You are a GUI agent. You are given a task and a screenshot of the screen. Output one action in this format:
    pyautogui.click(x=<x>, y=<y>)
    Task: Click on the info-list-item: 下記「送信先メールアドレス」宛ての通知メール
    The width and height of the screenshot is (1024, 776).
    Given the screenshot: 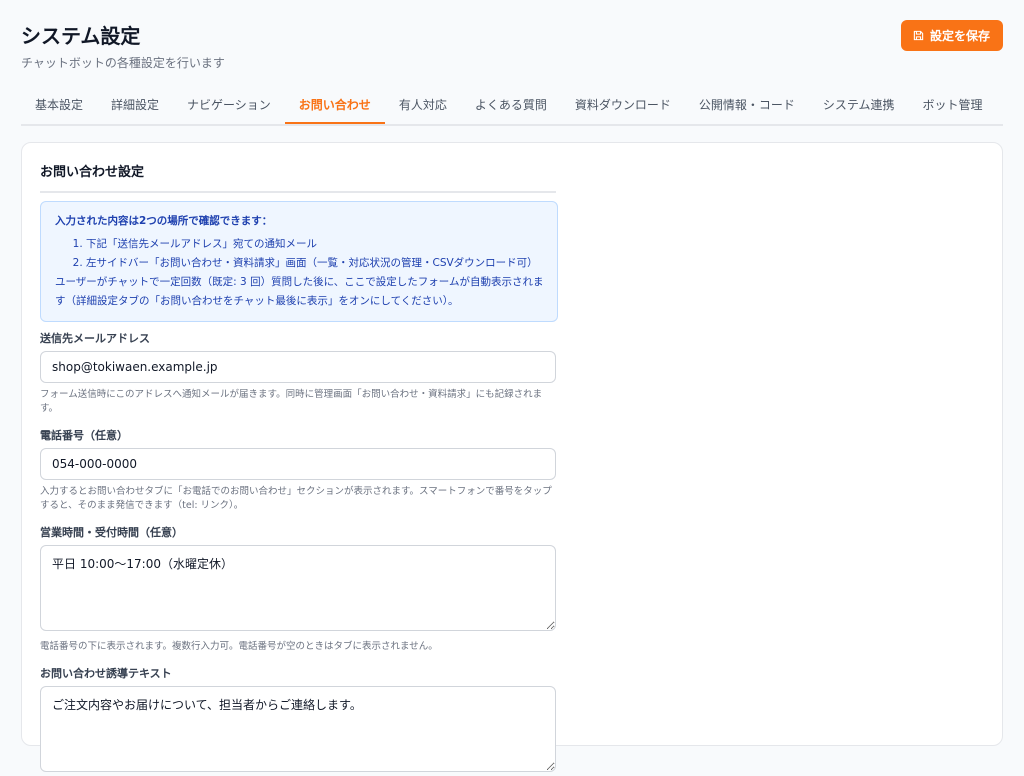 What is the action you would take?
    pyautogui.click(x=315, y=244)
    